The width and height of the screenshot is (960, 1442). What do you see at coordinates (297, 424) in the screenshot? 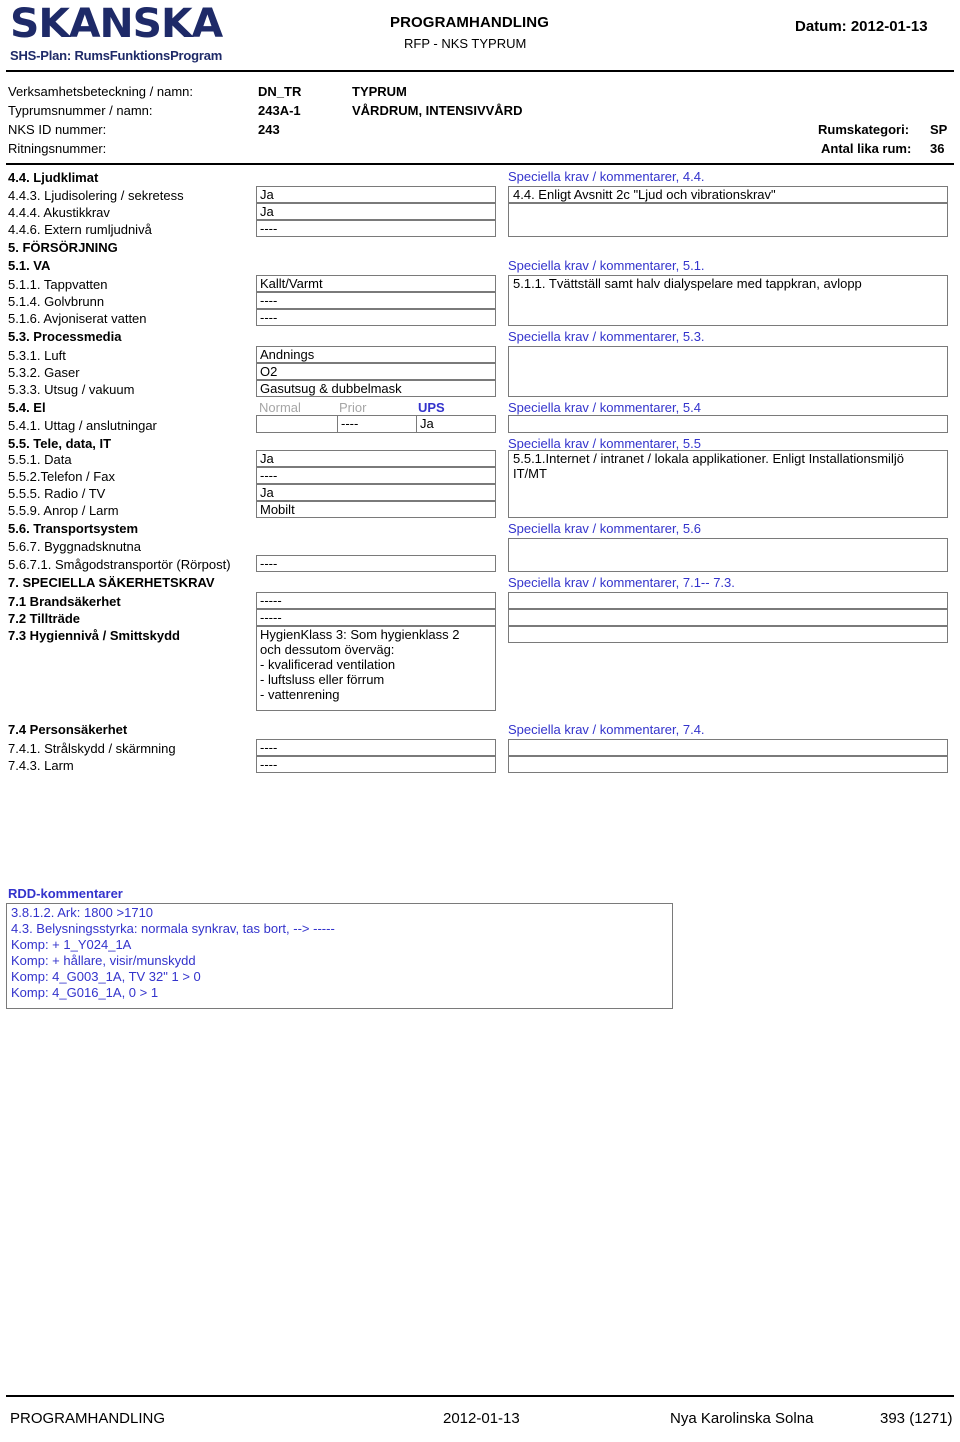
I see `row-value-5-4-1-normal` at bounding box center [297, 424].